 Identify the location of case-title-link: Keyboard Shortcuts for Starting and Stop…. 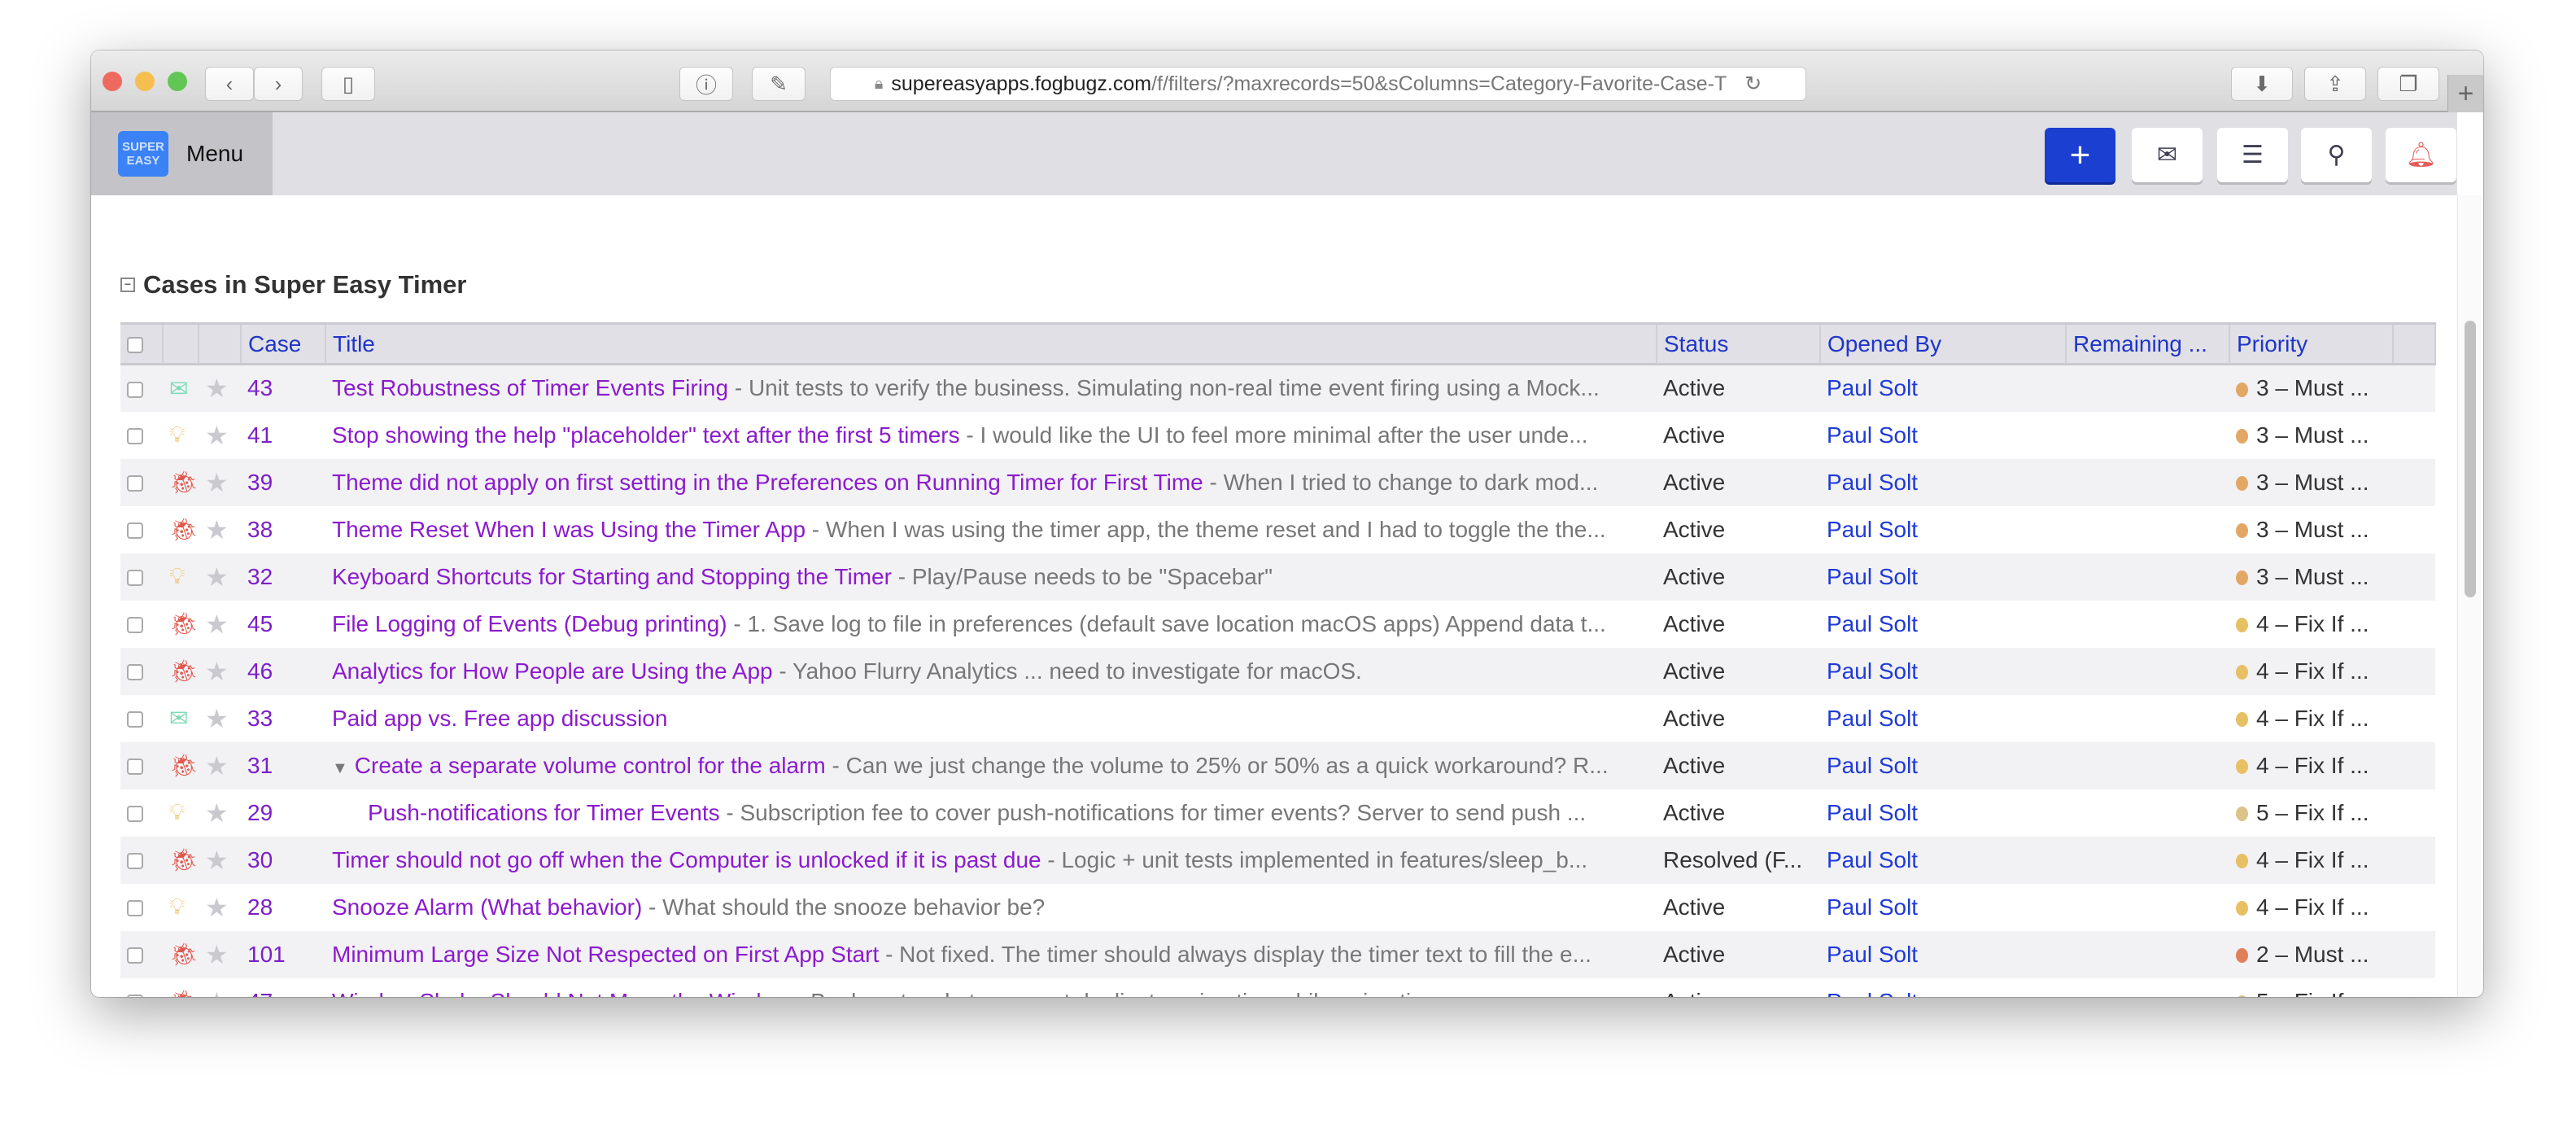
(612, 576).